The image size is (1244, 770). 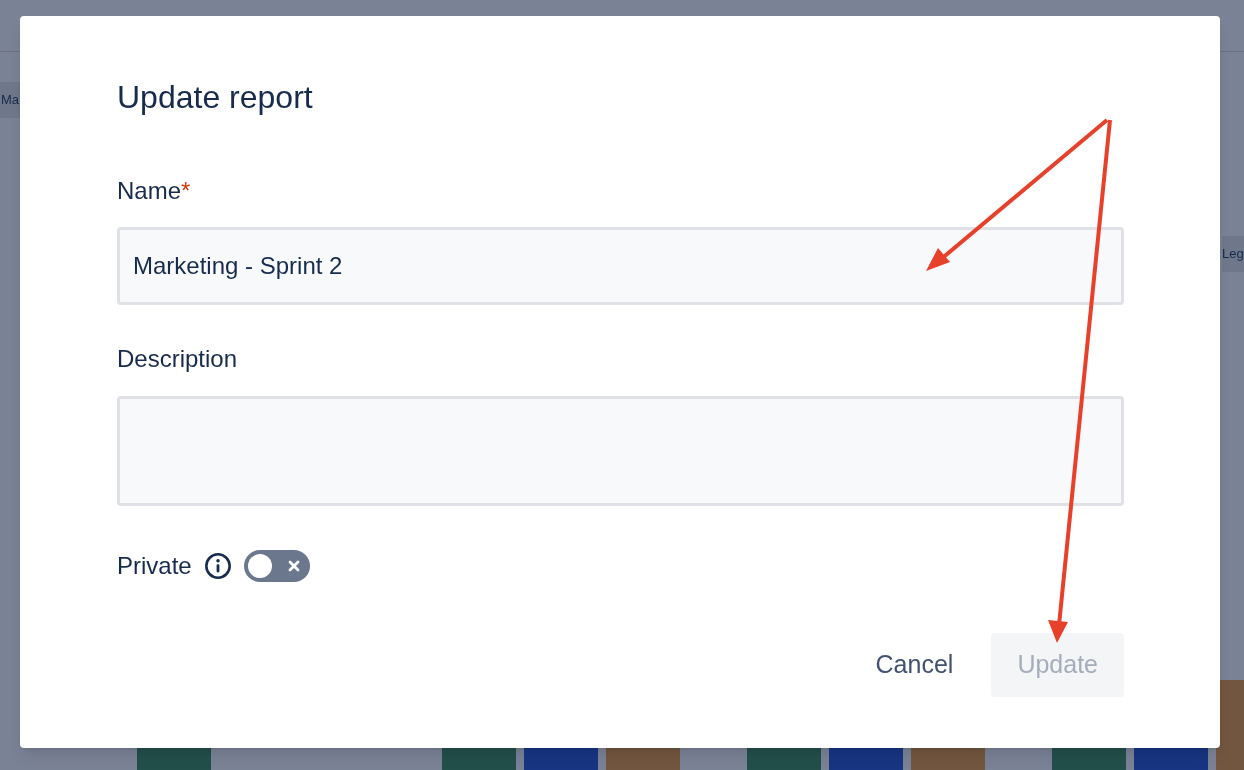 I want to click on private-toggle, so click(x=276, y=566).